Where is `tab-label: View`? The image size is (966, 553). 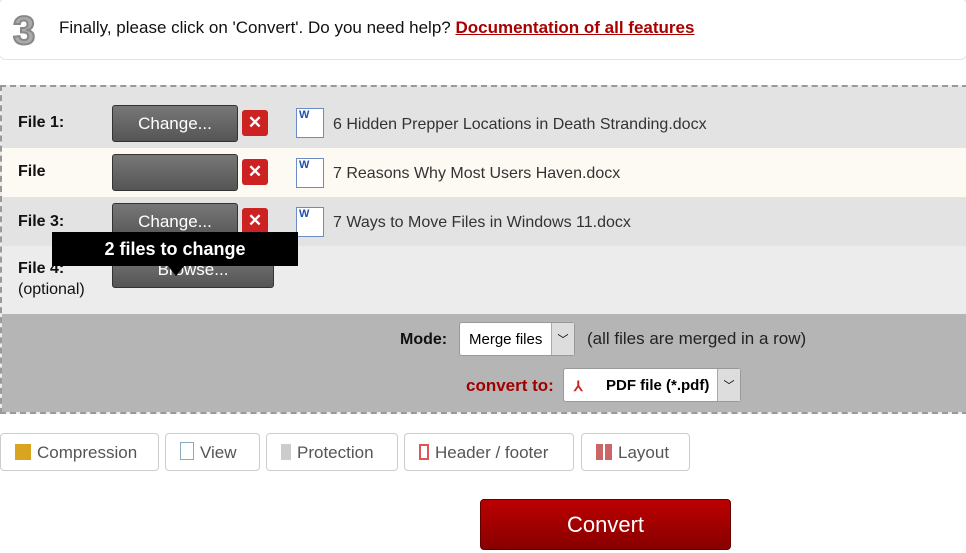
tab-label: View is located at coordinates (218, 452).